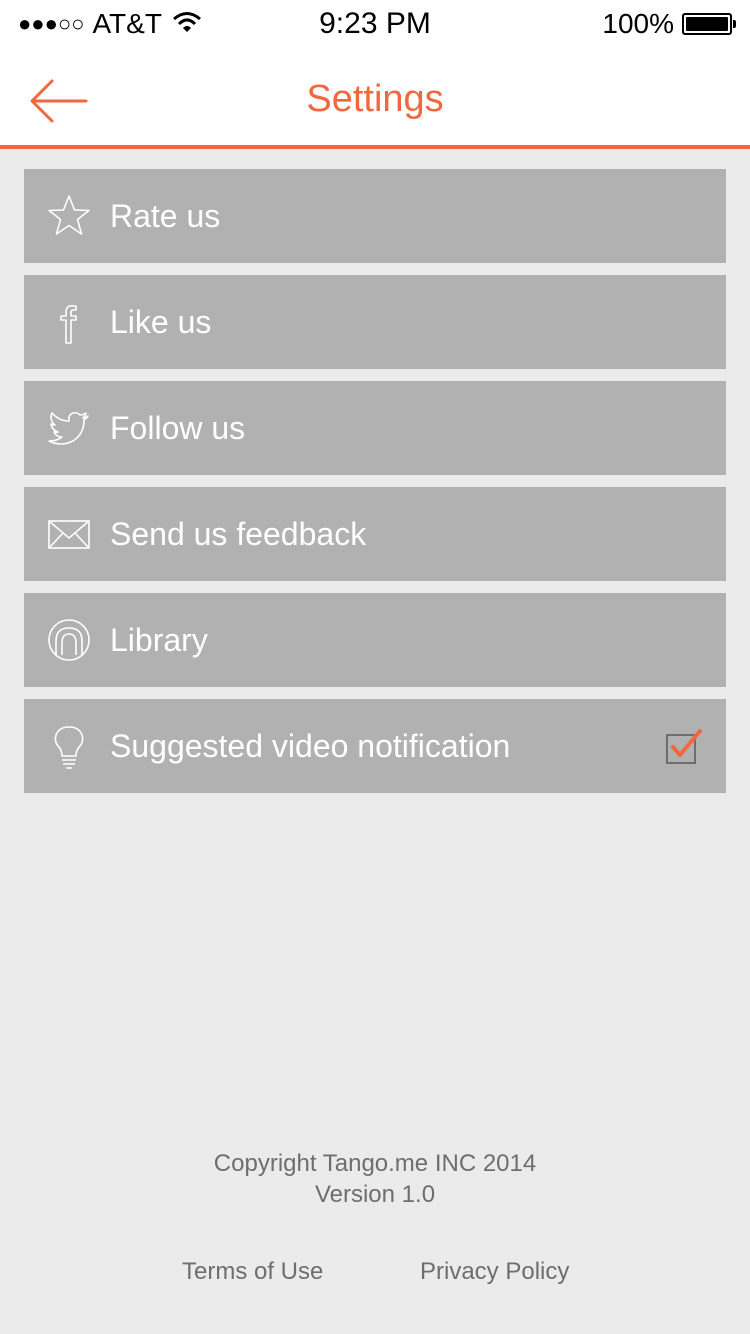 Image resolution: width=750 pixels, height=1334 pixels. What do you see at coordinates (69, 534) in the screenshot?
I see `envelope-icon` at bounding box center [69, 534].